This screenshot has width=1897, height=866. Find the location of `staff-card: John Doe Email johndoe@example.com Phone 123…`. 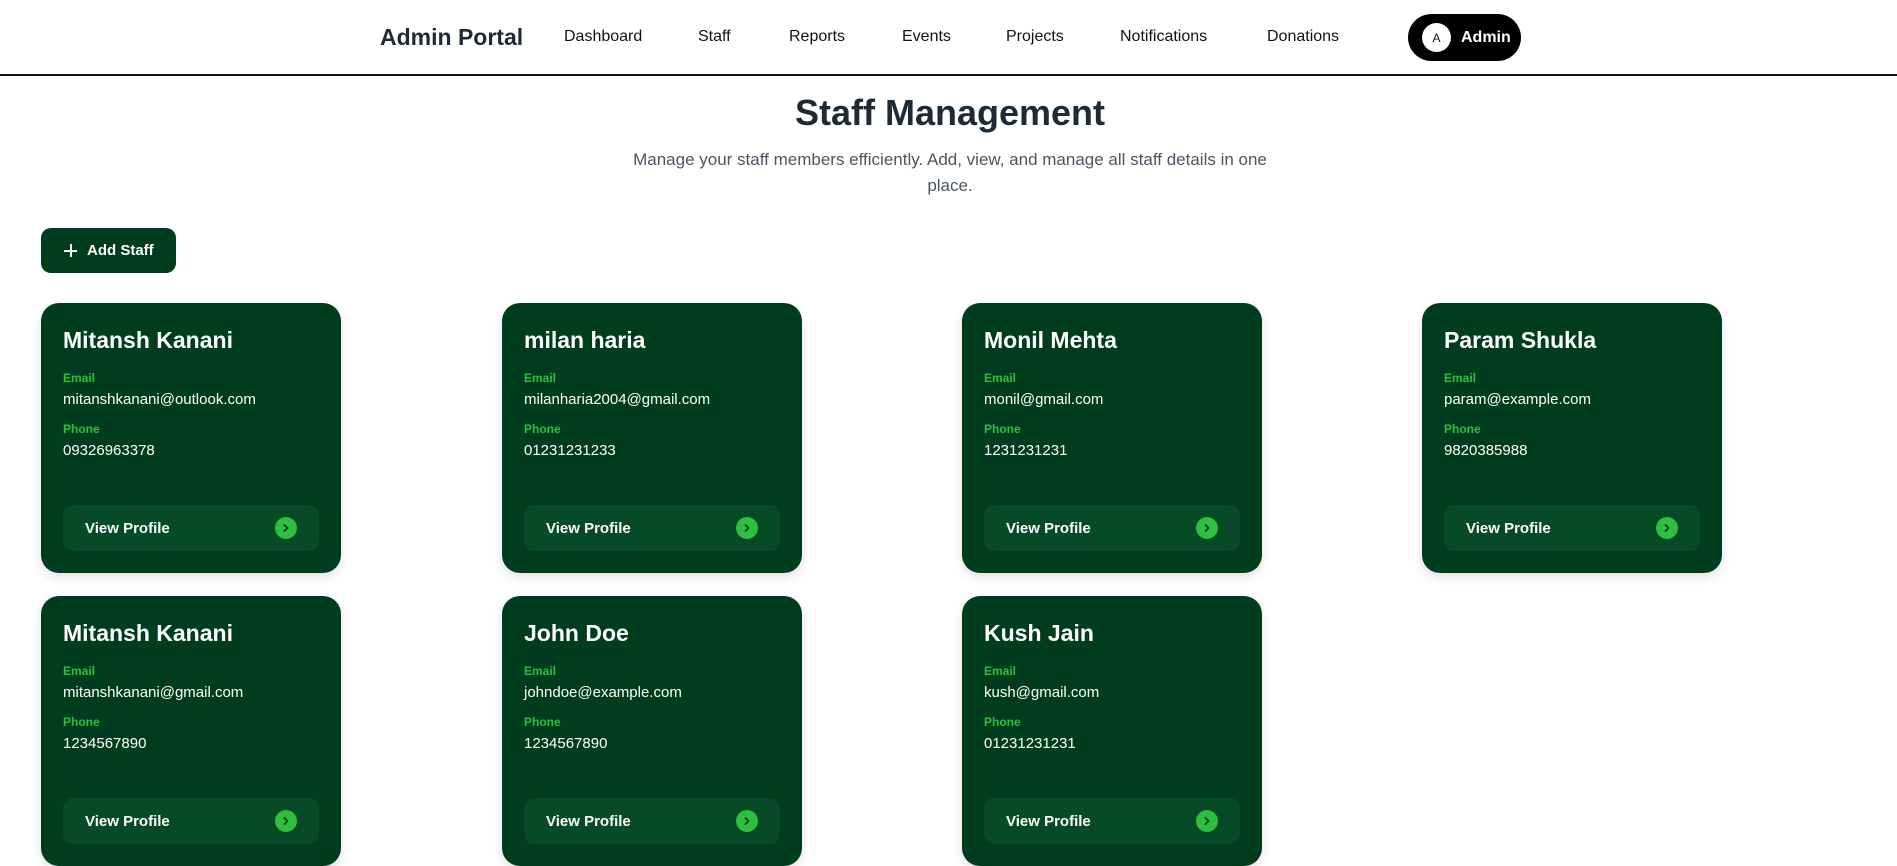

staff-card: John Doe Email johndoe@example.com Phone 123… is located at coordinates (652, 731).